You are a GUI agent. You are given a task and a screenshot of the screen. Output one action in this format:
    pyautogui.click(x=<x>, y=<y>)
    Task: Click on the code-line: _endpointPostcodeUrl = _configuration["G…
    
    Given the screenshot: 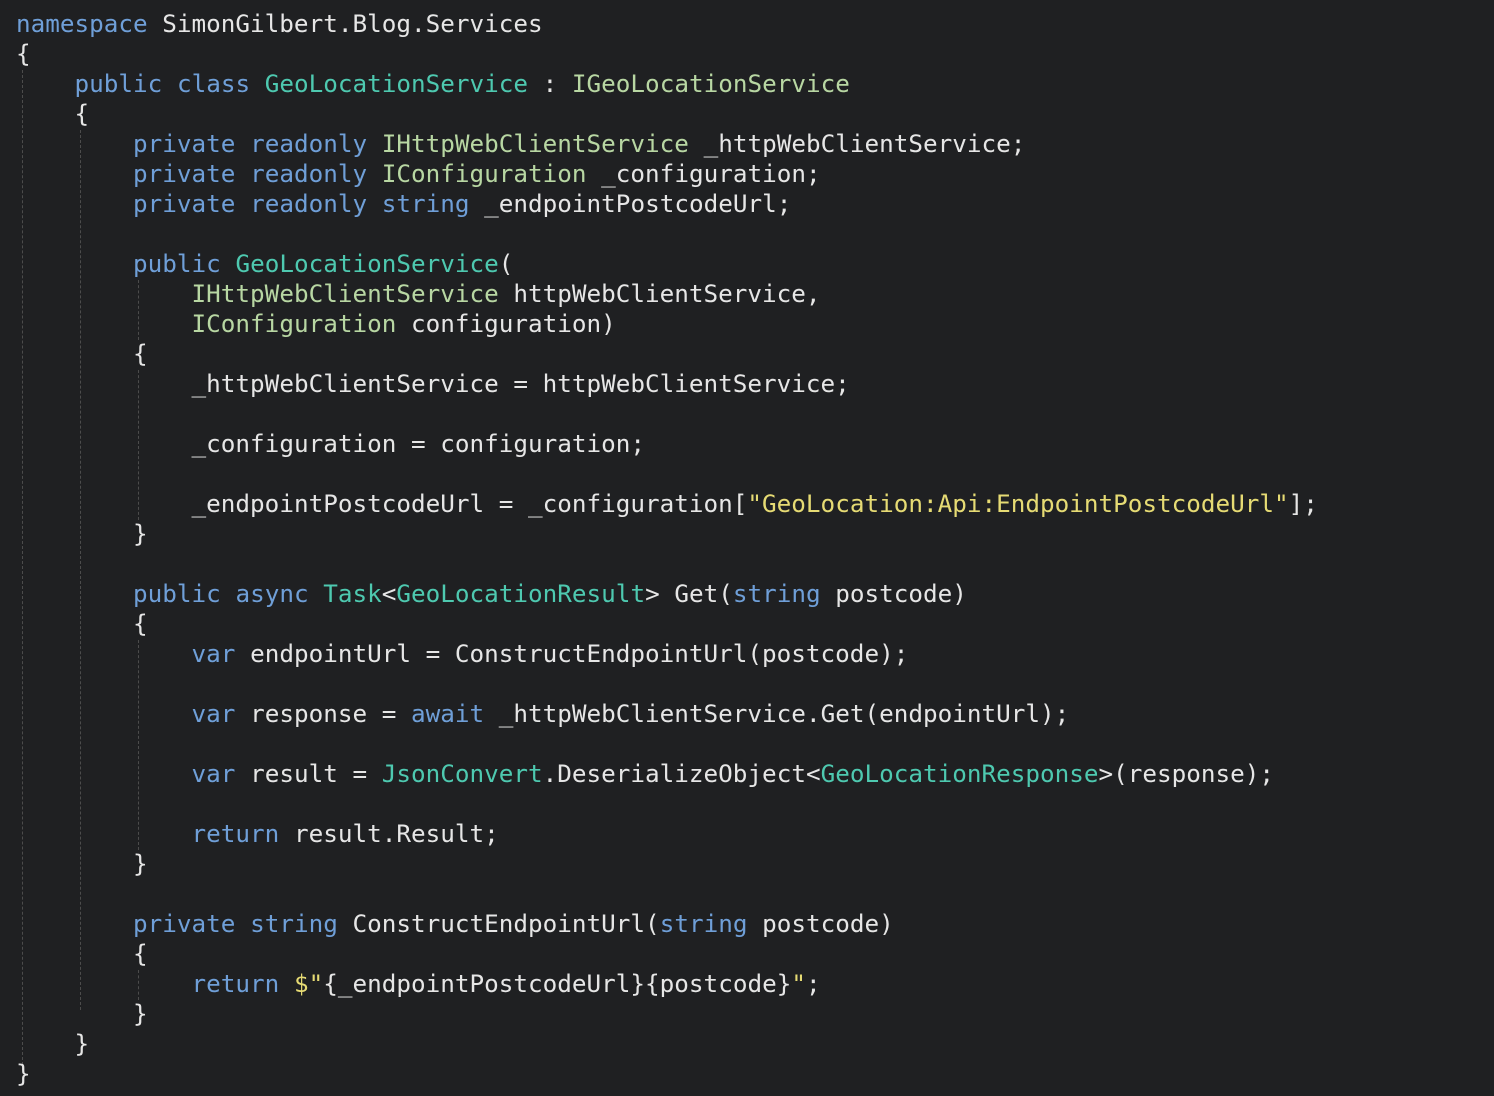 What is the action you would take?
    pyautogui.click(x=667, y=504)
    